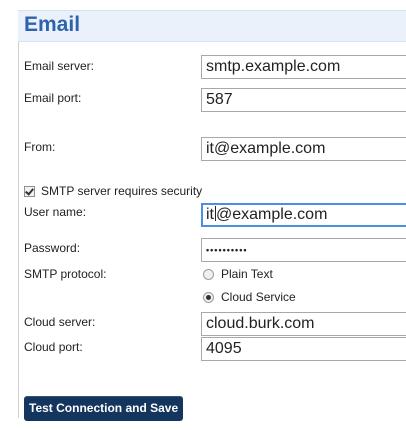 The height and width of the screenshot is (430, 406). I want to click on radio-unselected-icon, so click(208, 274).